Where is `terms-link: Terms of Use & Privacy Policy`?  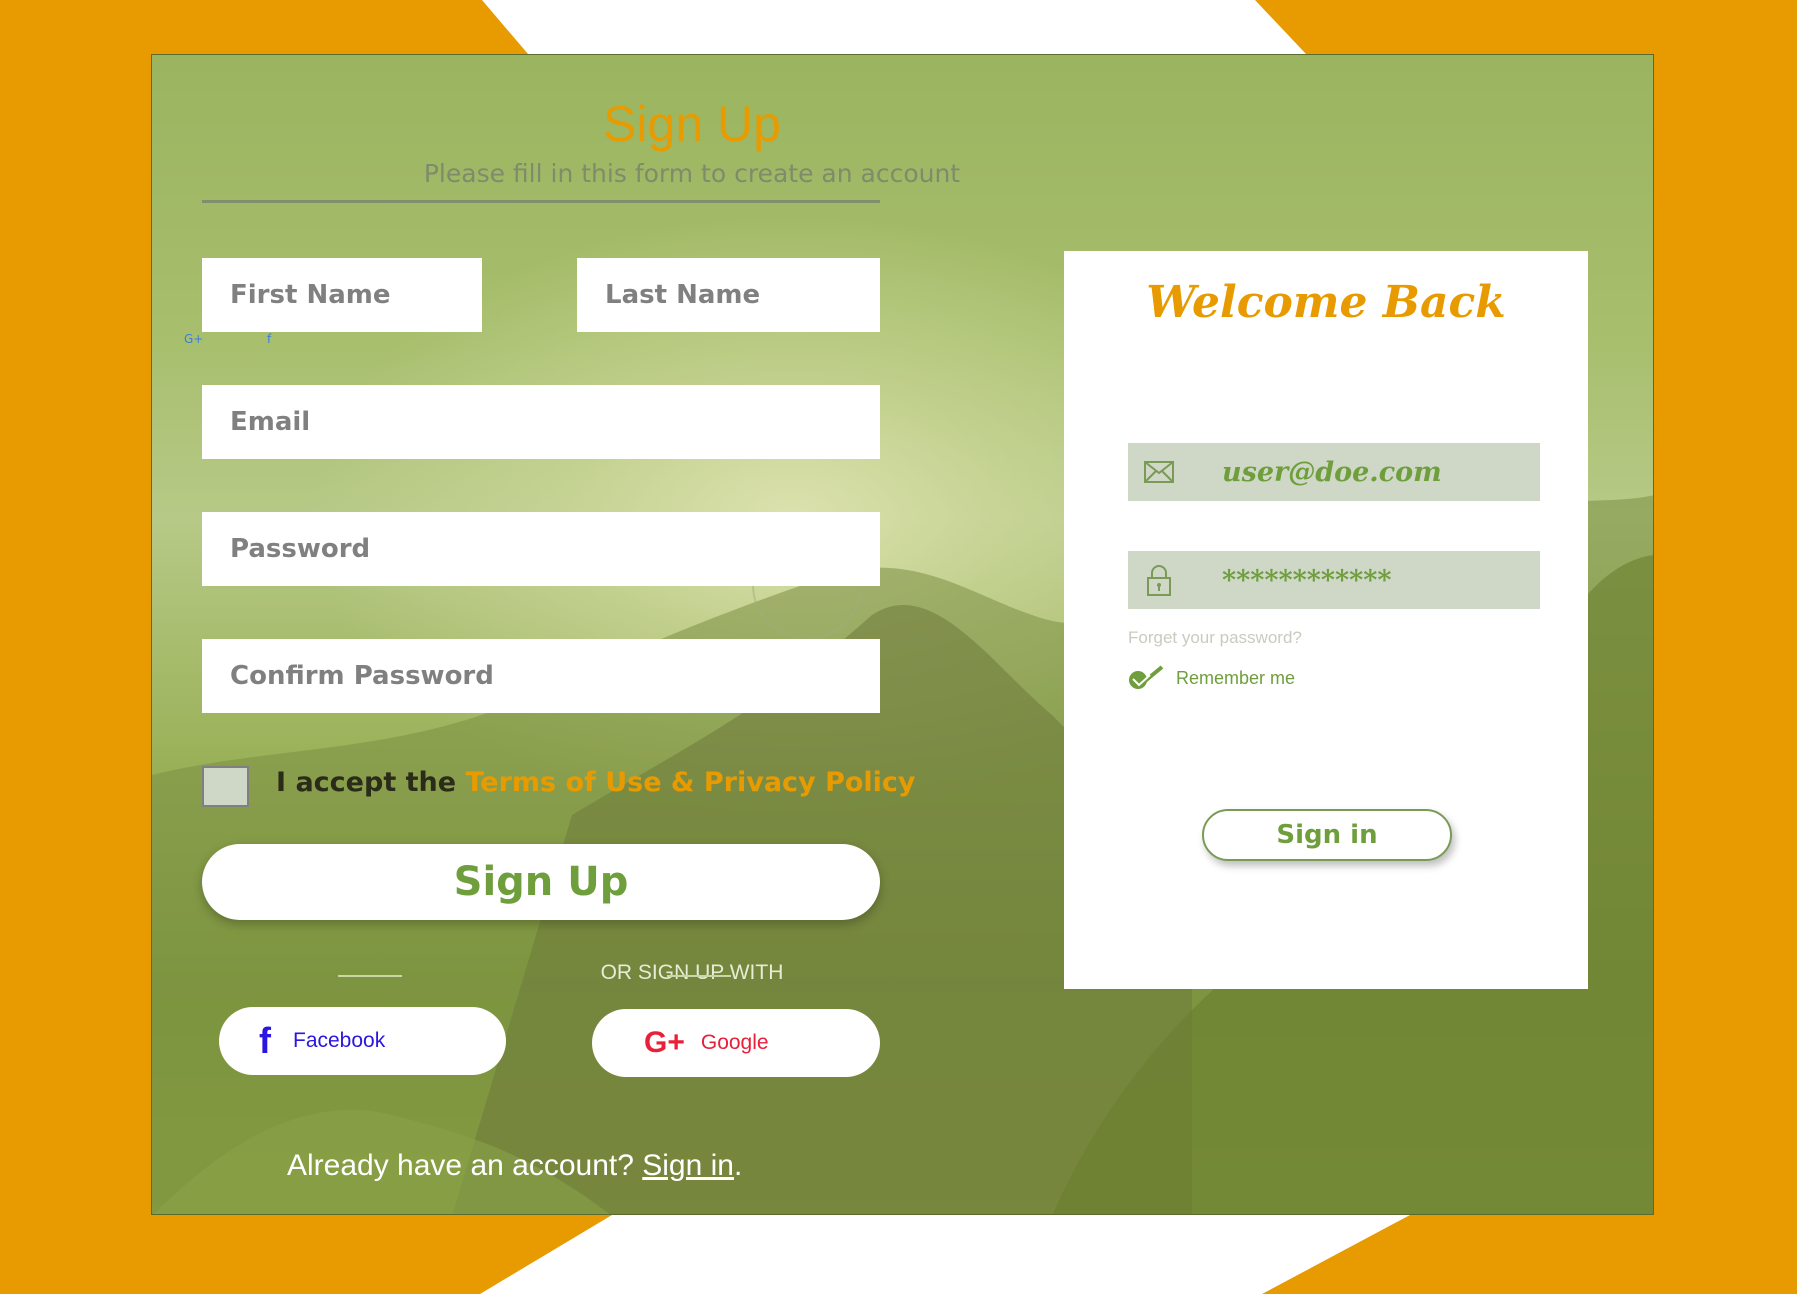 terms-link: Terms of Use & Privacy Policy is located at coordinates (690, 782).